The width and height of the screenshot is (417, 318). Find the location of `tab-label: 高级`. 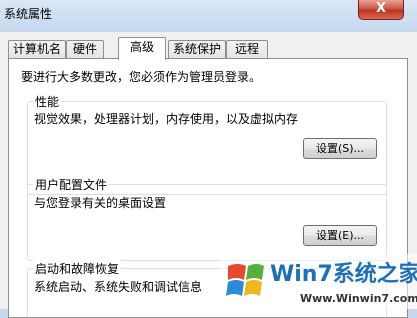

tab-label: 高级 is located at coordinates (141, 47).